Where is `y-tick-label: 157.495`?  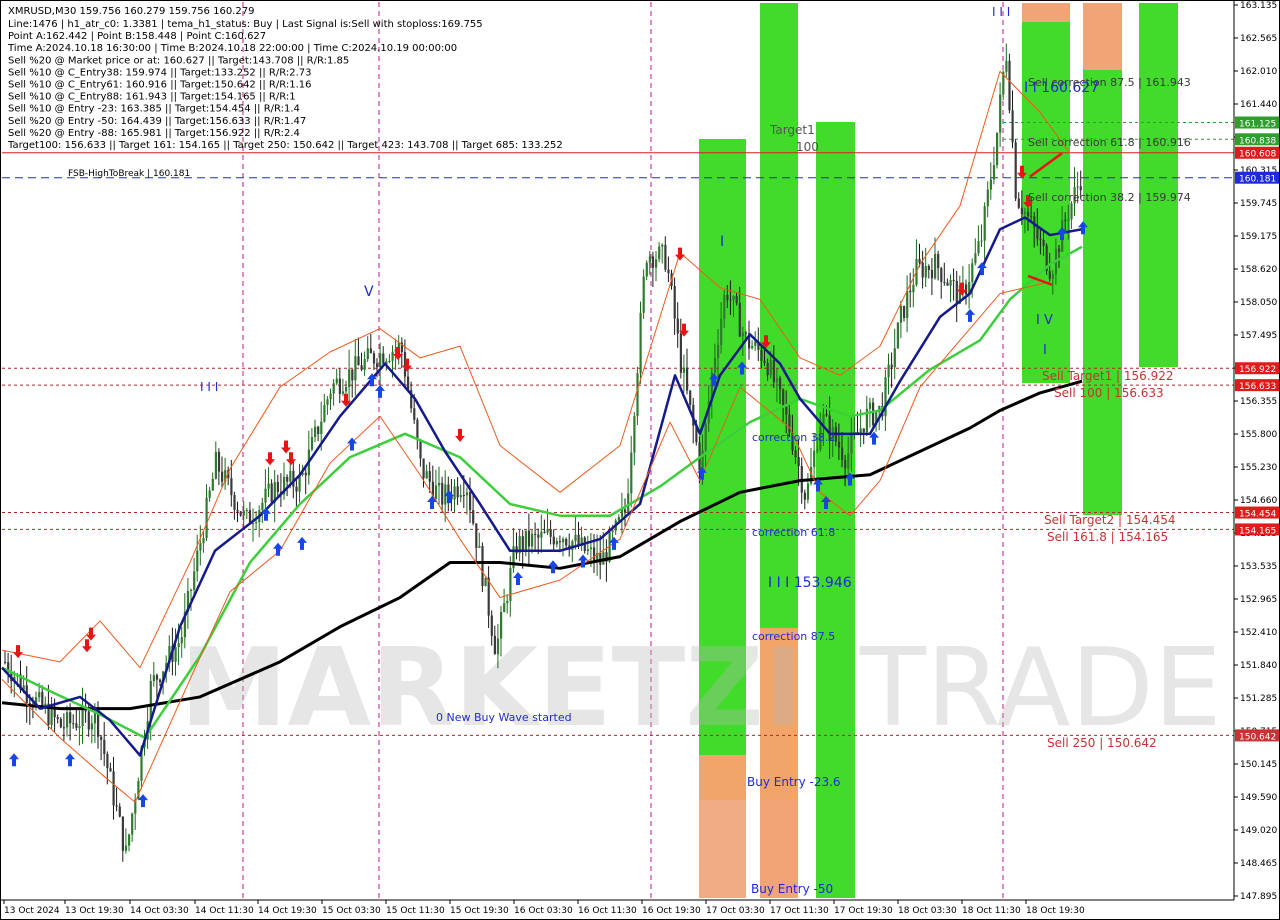 y-tick-label: 157.495 is located at coordinates (1258, 336).